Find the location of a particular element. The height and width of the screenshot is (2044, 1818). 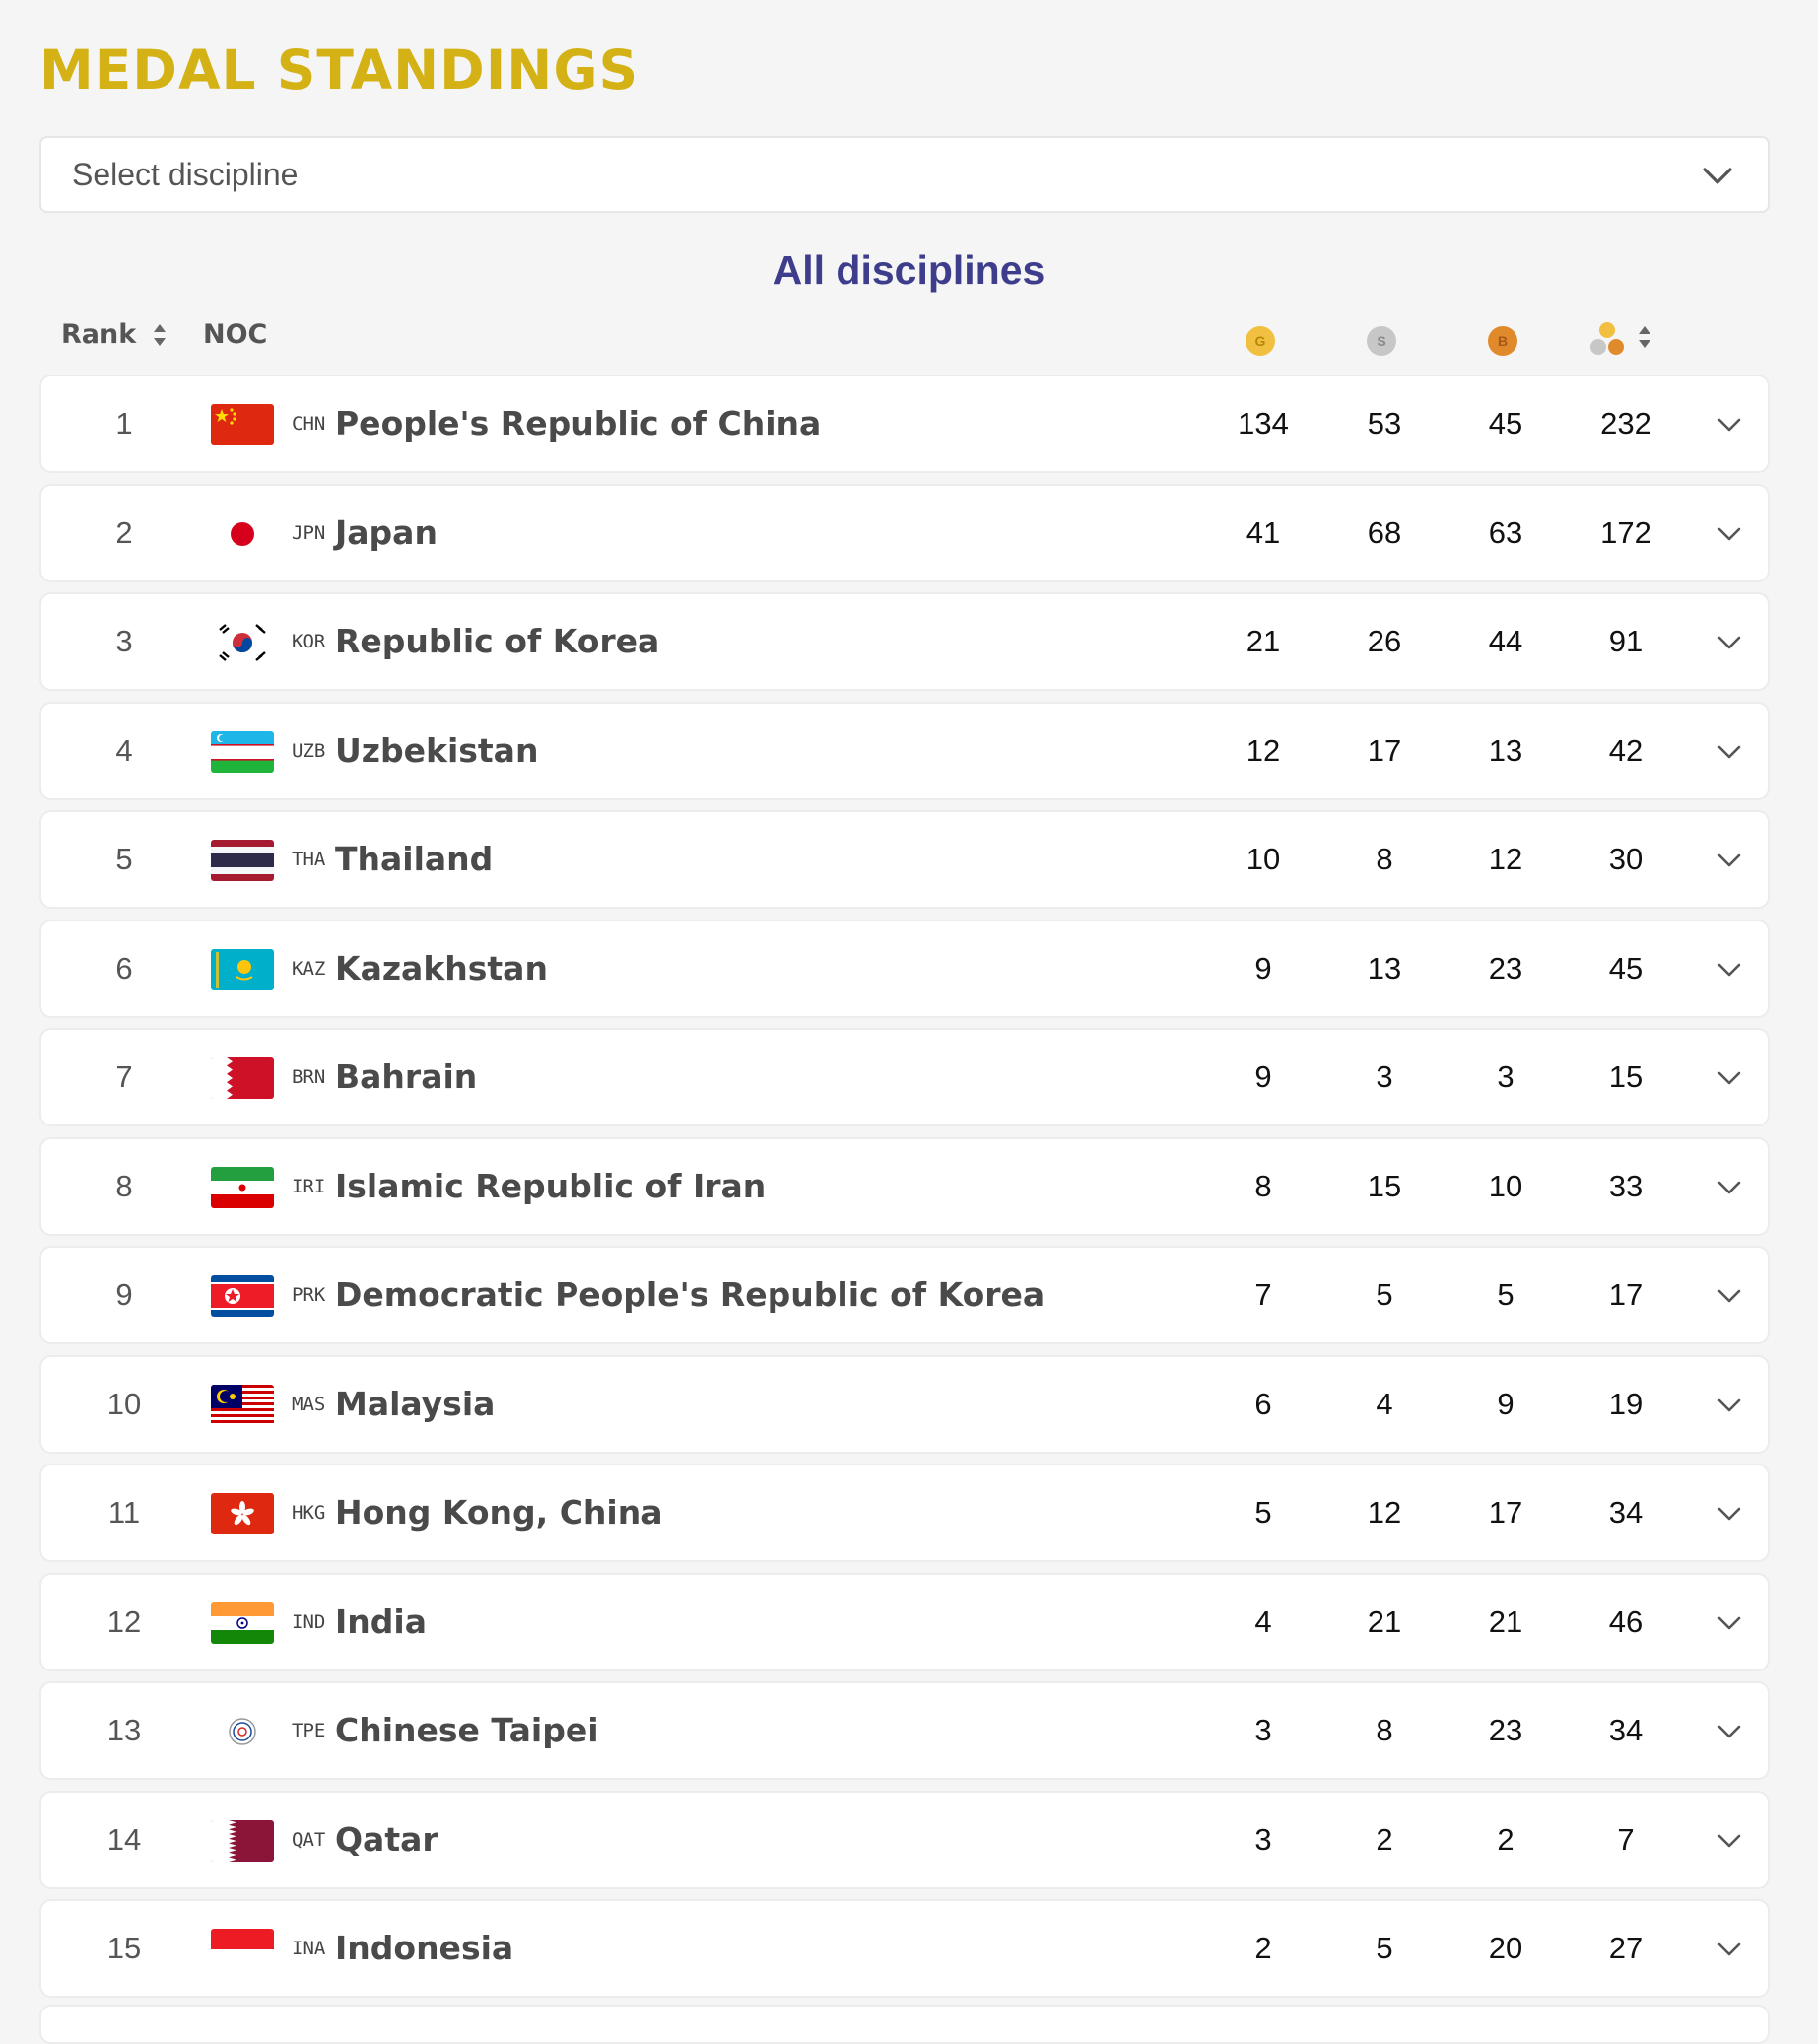

noc-code: THA is located at coordinates (309, 859).